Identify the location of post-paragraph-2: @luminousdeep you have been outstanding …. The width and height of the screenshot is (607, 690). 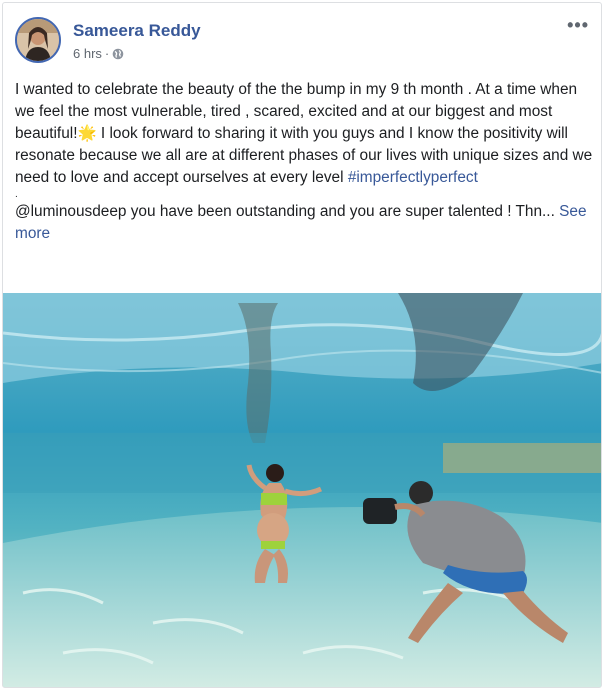
(305, 223).